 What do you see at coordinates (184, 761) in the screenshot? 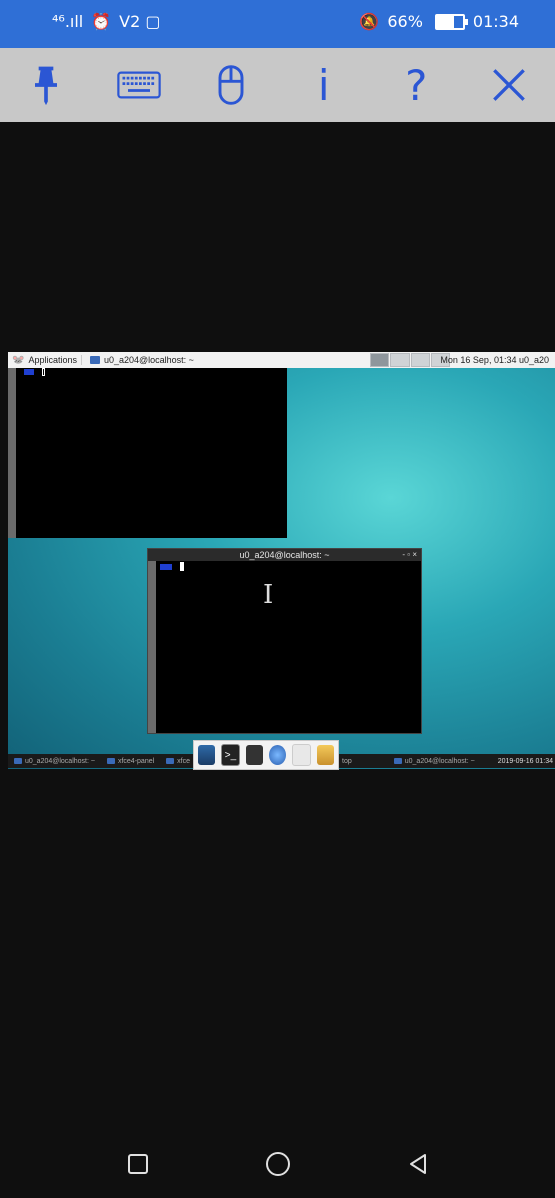
I see `taskbar-item-label: xfce` at bounding box center [184, 761].